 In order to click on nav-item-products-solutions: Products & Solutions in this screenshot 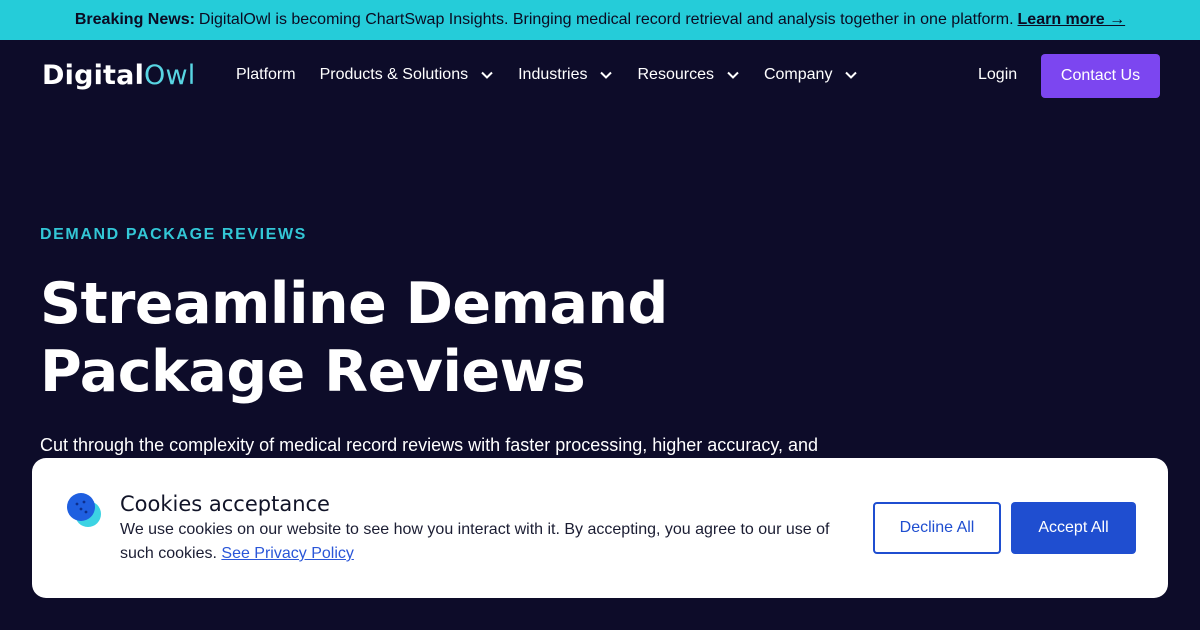, I will do `click(407, 75)`.